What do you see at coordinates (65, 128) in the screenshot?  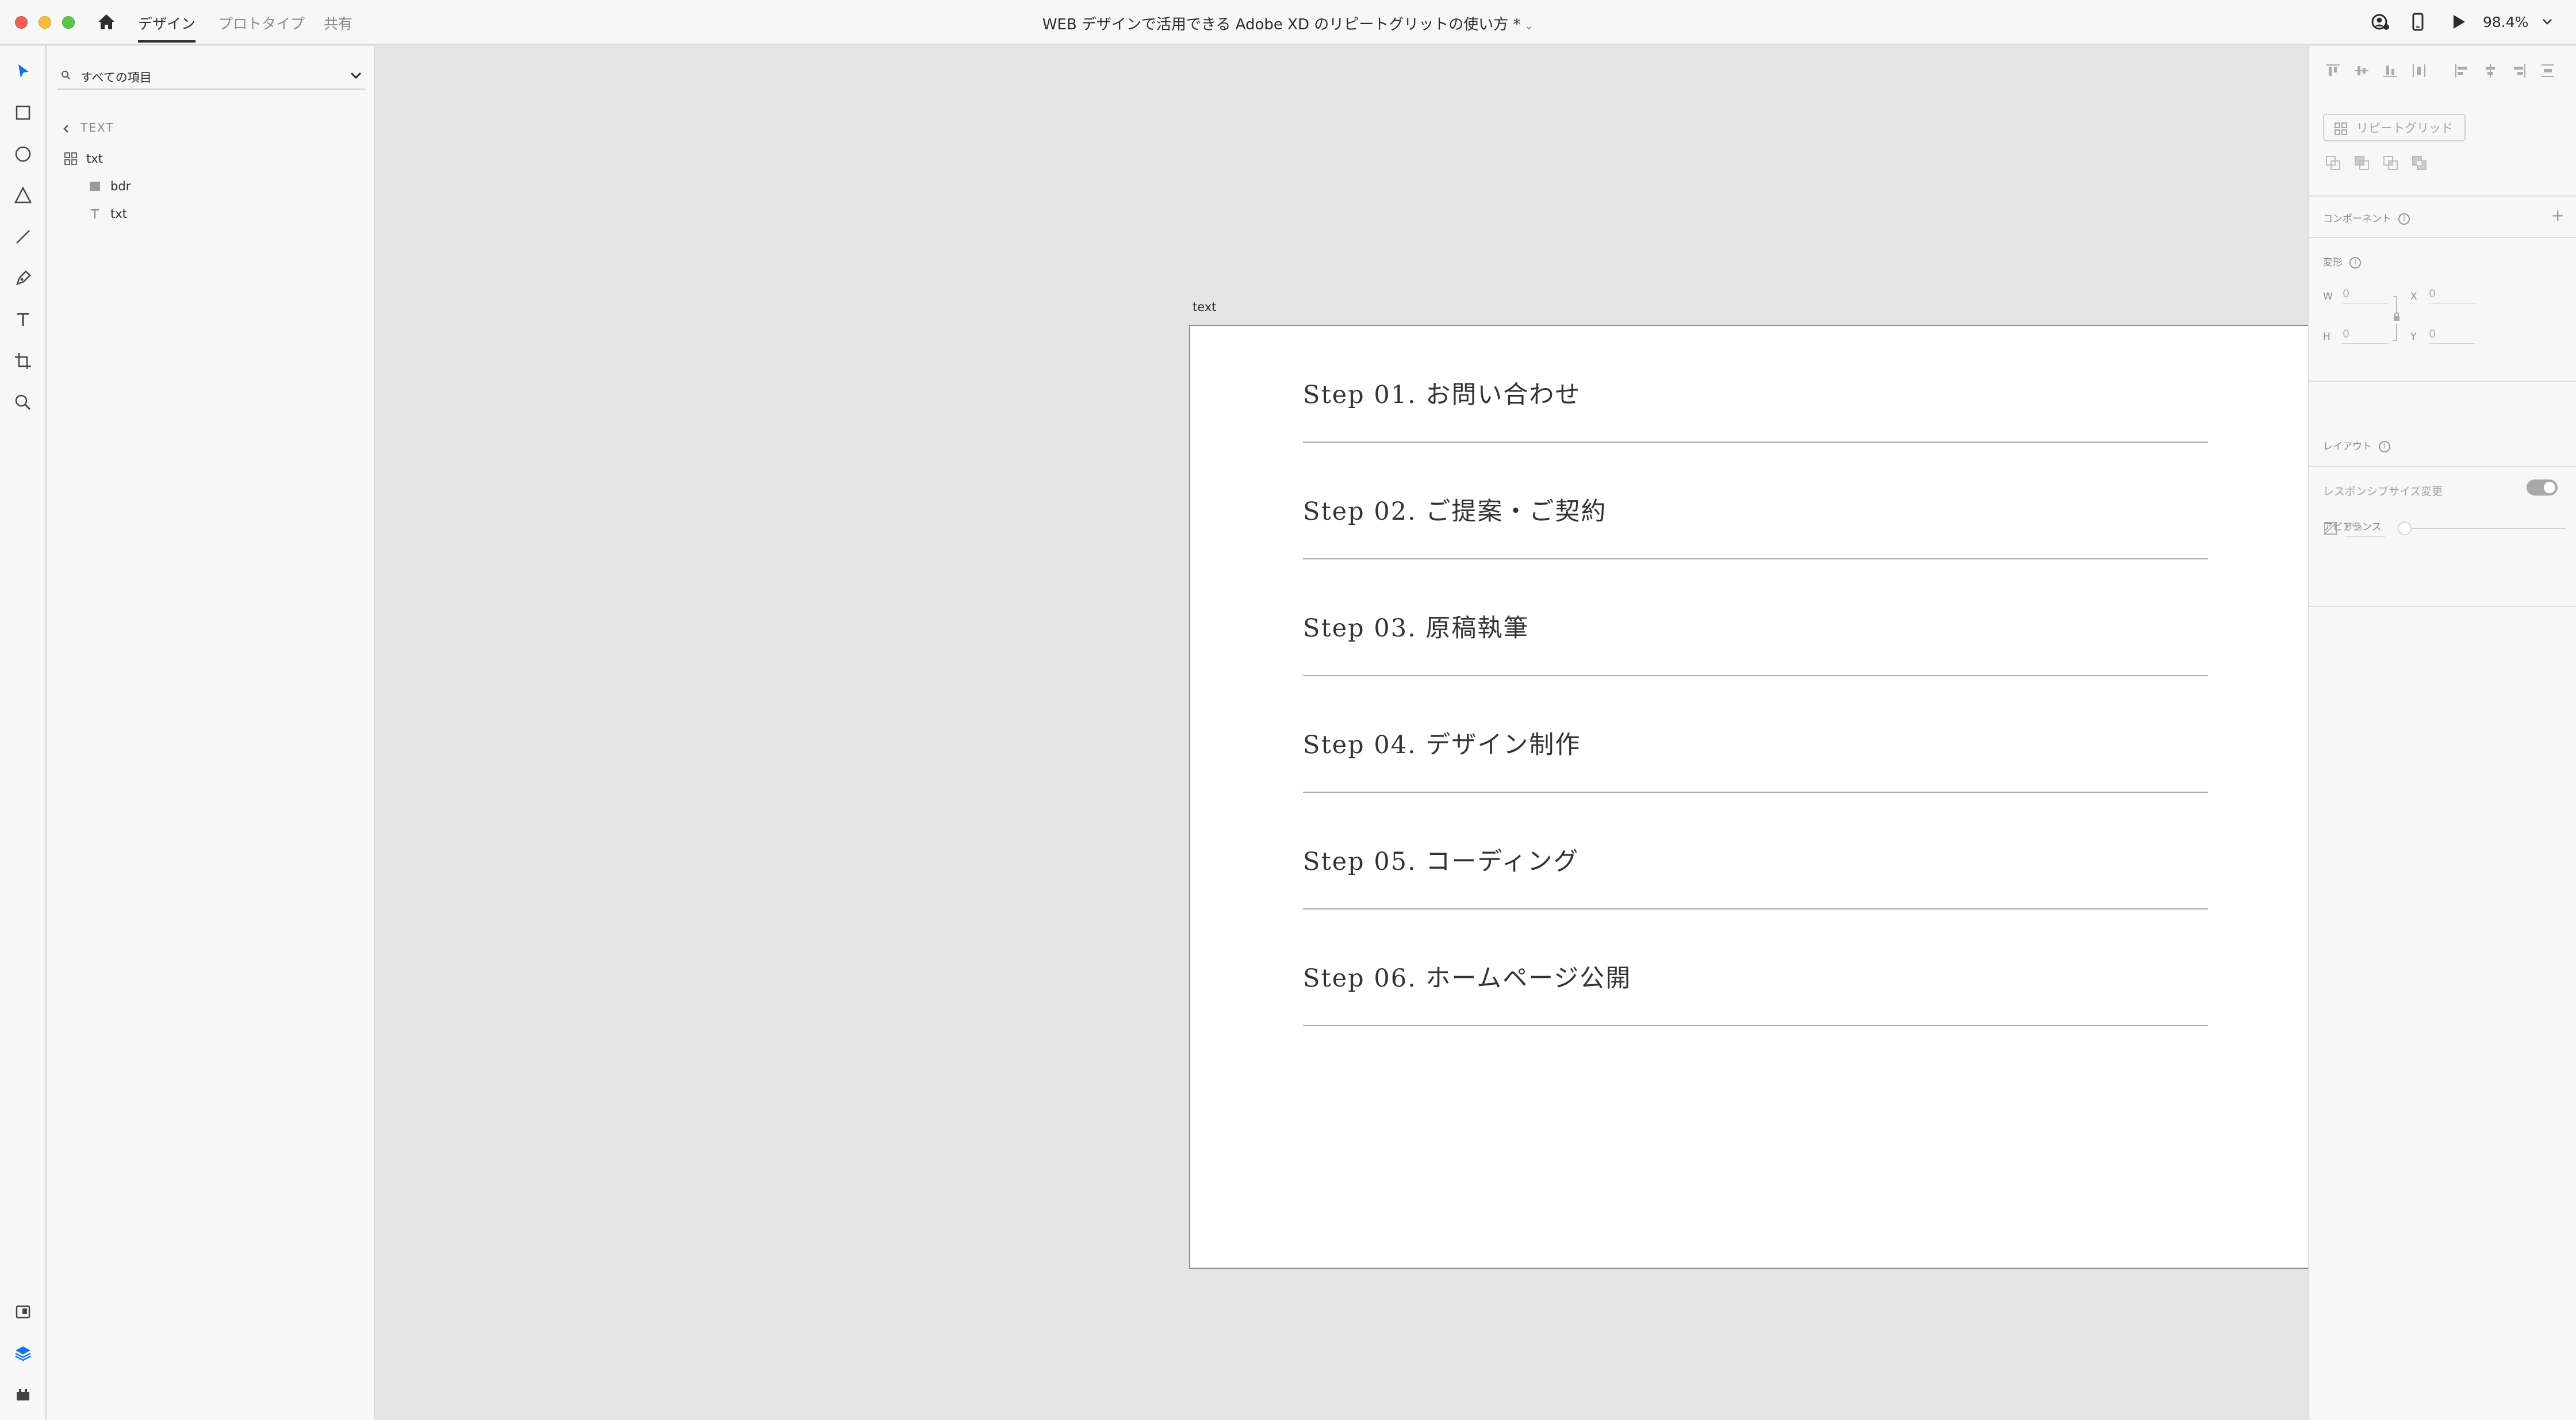 I see `chevron-left-icon` at bounding box center [65, 128].